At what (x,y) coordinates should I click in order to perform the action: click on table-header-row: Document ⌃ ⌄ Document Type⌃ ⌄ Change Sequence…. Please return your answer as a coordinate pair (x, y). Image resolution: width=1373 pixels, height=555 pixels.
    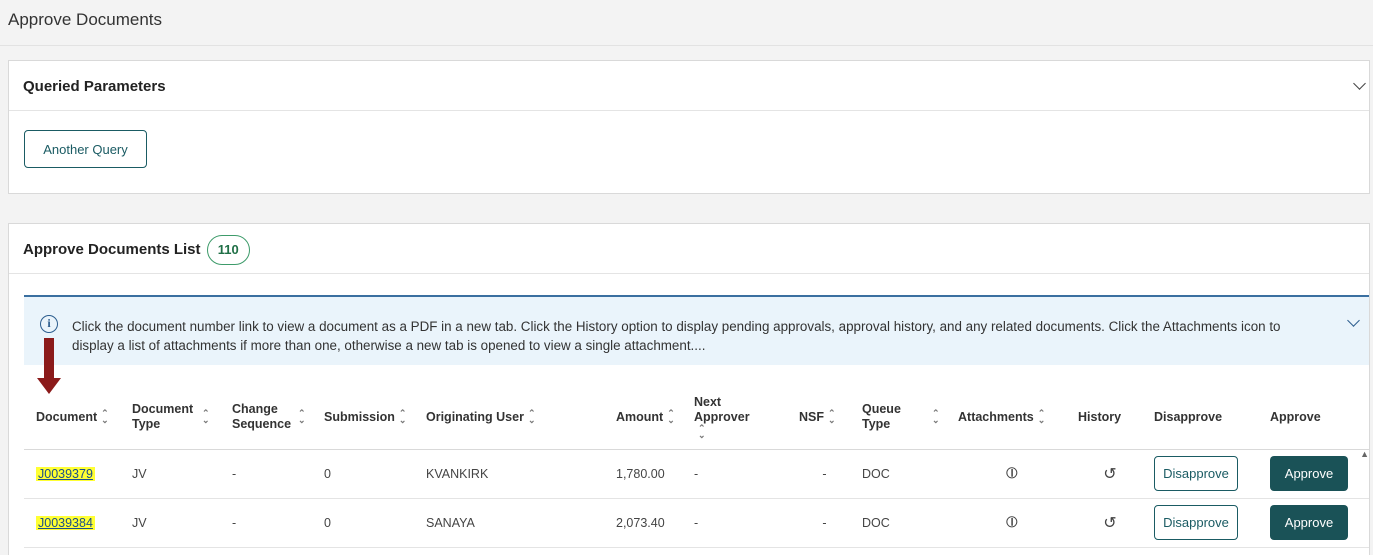
    Looking at the image, I should click on (696, 418).